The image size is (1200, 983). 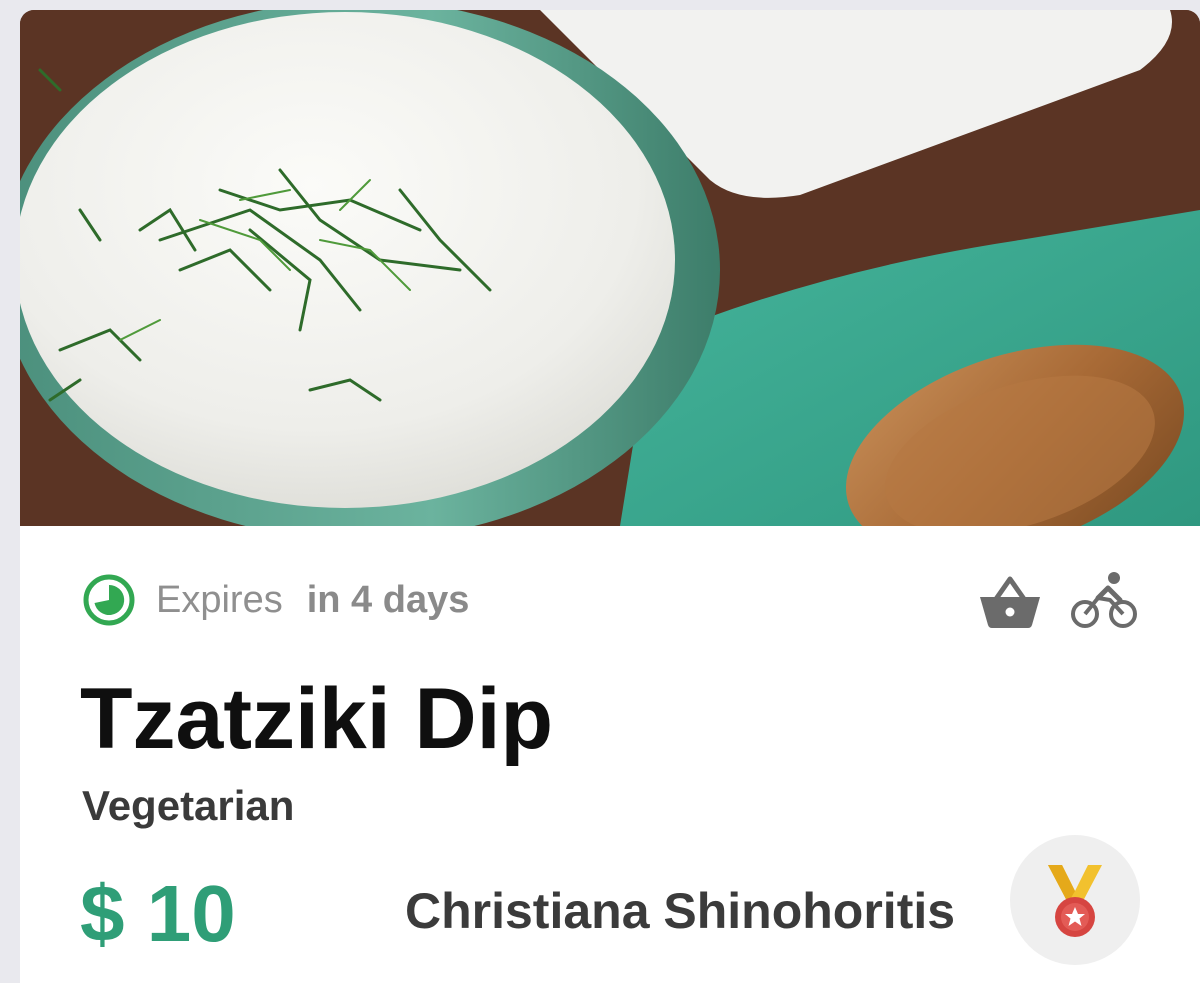 I want to click on expiry-row: Expires in 4 days, so click(x=275, y=600).